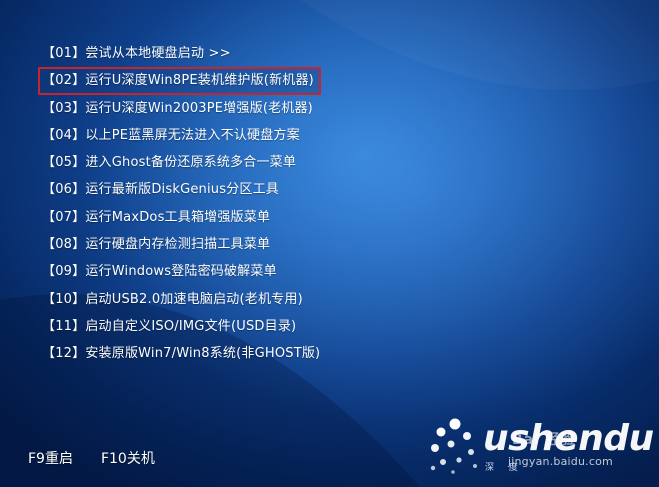  What do you see at coordinates (171, 135) in the screenshot?
I see `menu-item-label: 【04】以上PE蓝黑屏无法进入不认硬盘方案` at bounding box center [171, 135].